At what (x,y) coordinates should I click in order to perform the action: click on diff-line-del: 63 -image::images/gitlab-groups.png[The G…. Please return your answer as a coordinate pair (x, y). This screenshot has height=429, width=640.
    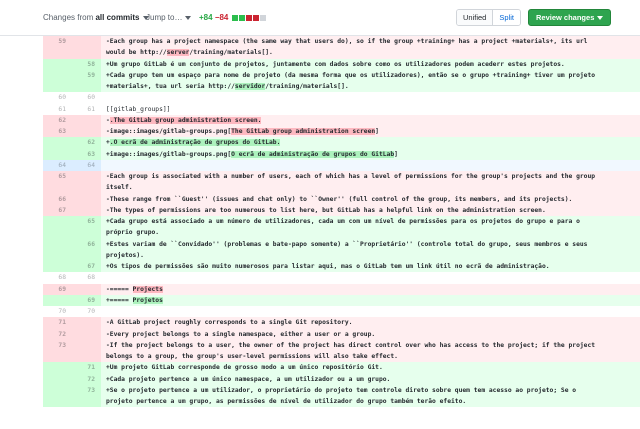
    Looking at the image, I should click on (341, 132).